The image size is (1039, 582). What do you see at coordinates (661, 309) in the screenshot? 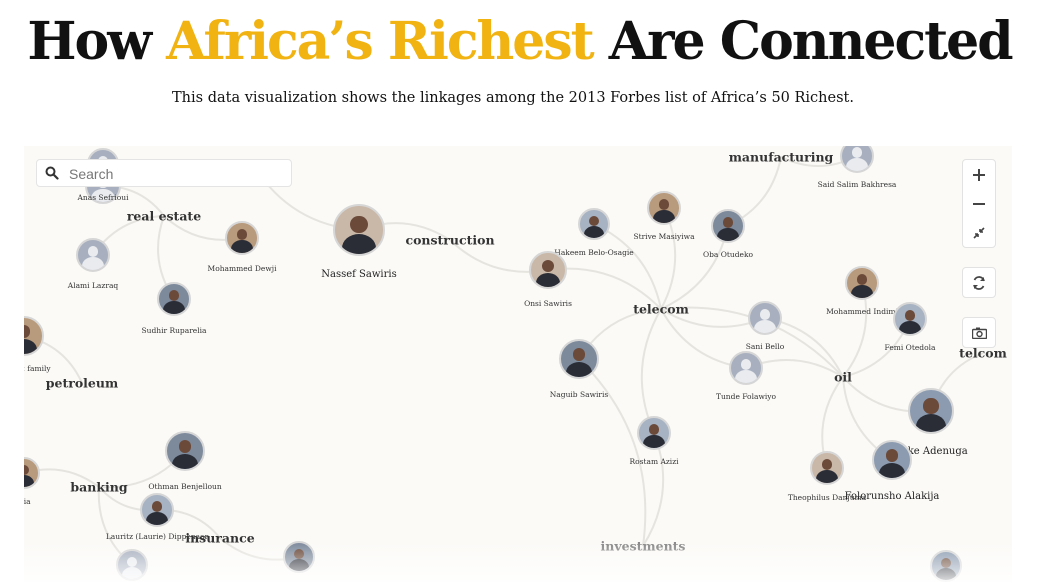
I see `sector-label-telecom: telecom` at bounding box center [661, 309].